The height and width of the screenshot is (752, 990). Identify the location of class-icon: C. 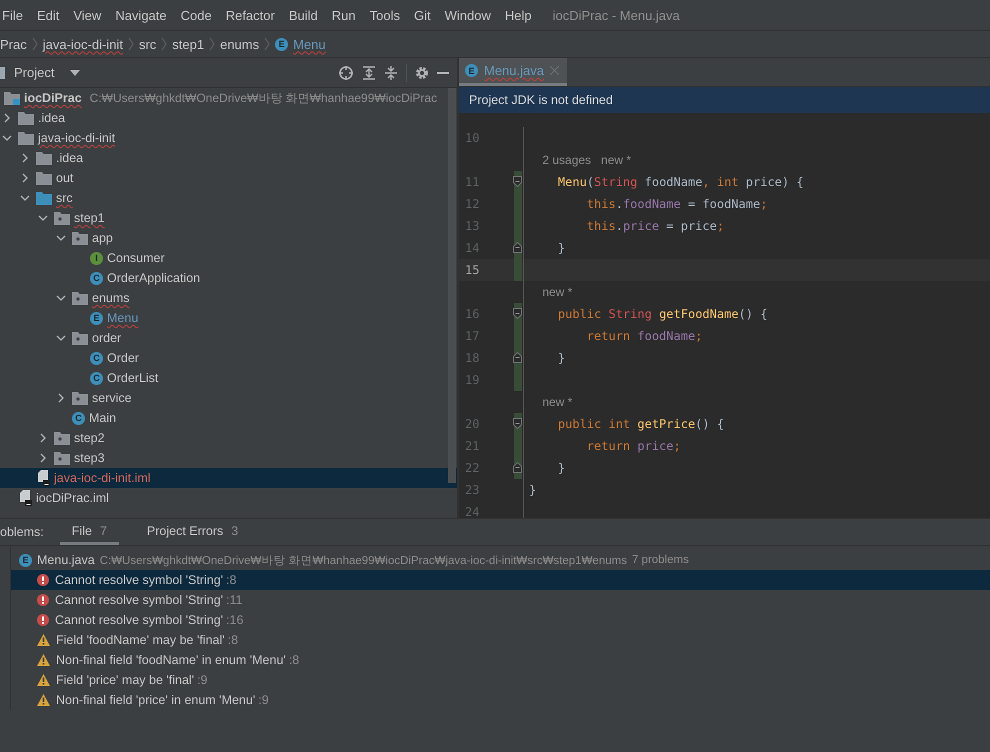
(96, 358).